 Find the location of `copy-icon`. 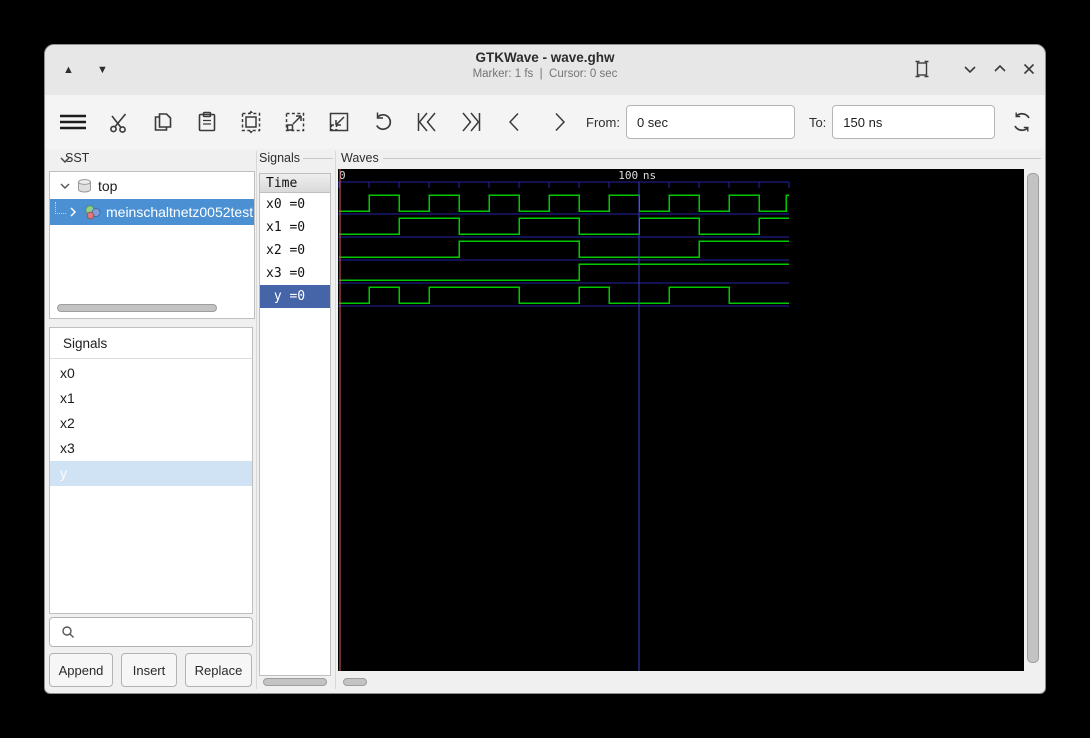

copy-icon is located at coordinates (163, 122).